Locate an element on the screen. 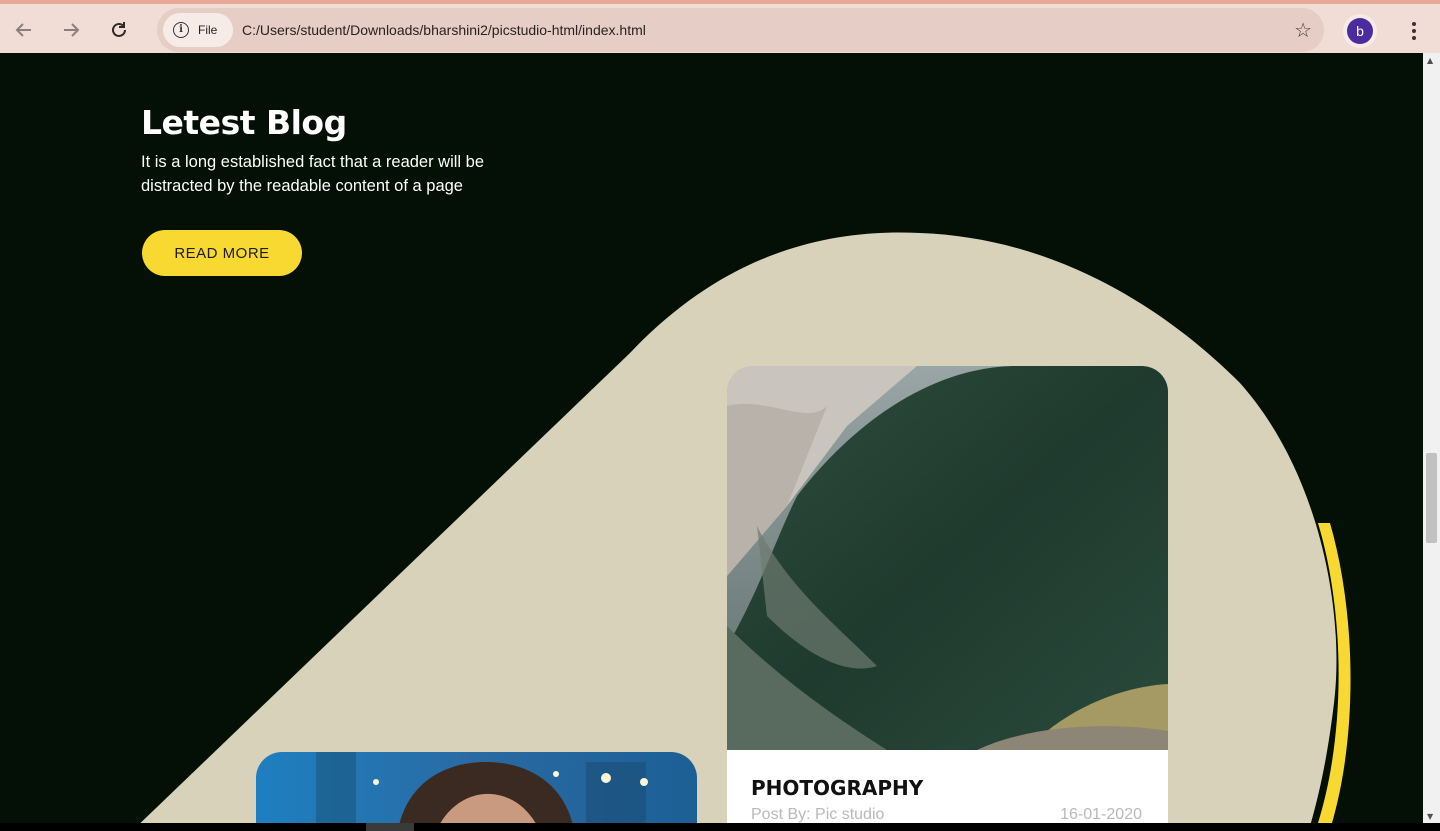 The width and height of the screenshot is (1440, 831). taskbar-app is located at coordinates (390, 827).